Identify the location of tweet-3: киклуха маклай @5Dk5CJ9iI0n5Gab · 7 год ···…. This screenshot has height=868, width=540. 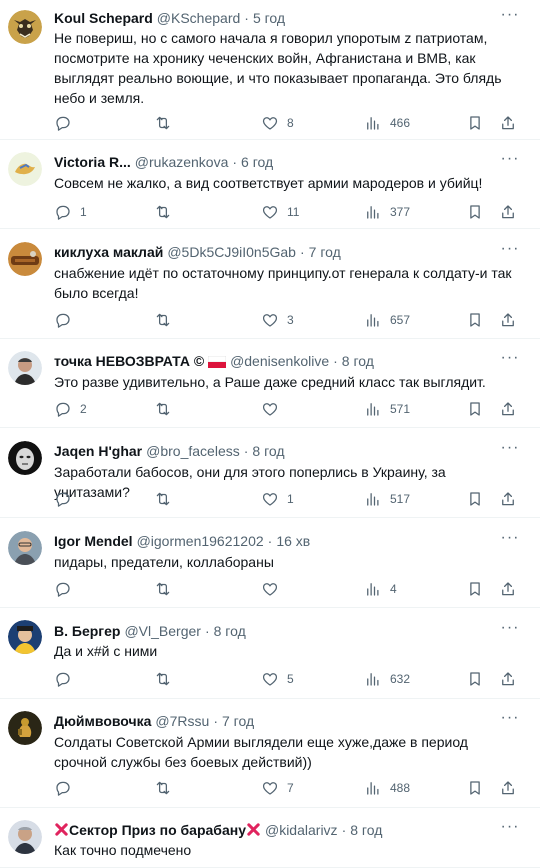
(270, 284).